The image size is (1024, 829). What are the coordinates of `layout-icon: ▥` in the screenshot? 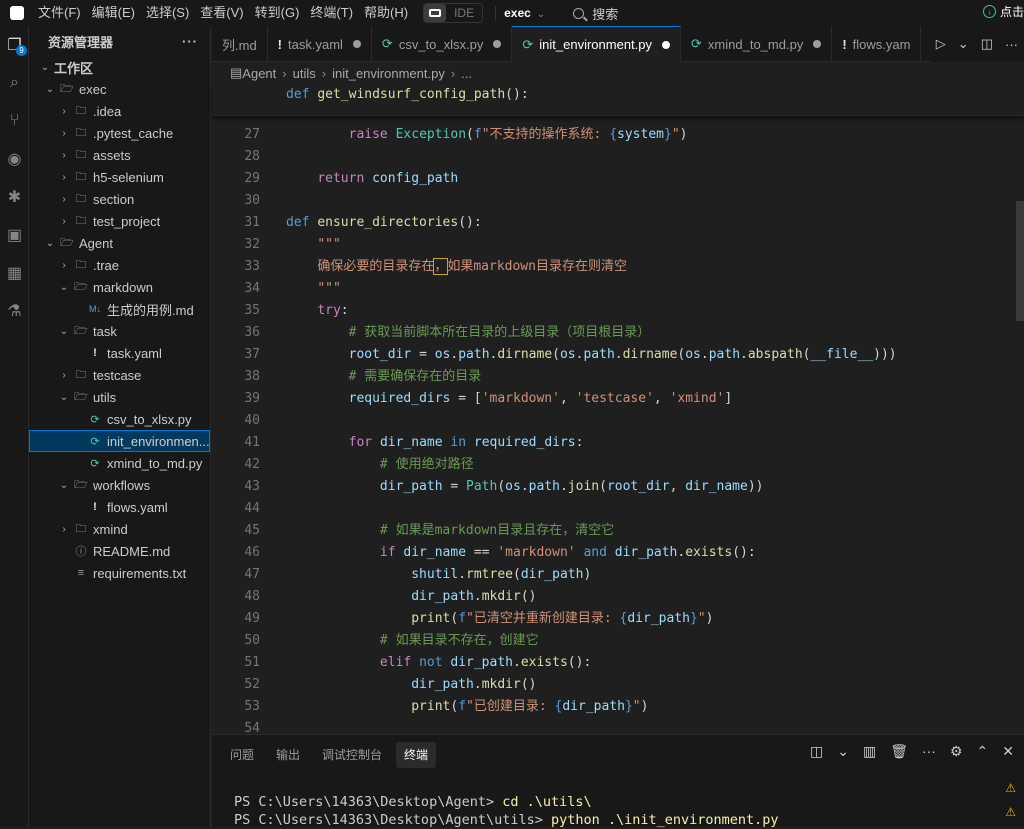 It's located at (869, 751).